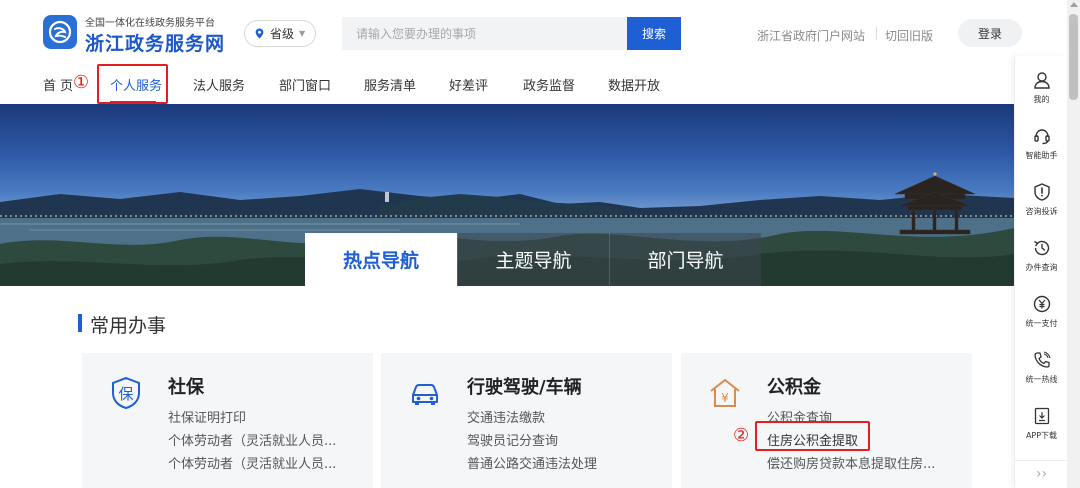 The width and height of the screenshot is (1080, 488). Describe the element at coordinates (1041, 267) in the screenshot. I see `sidebar-item-label: 办件查询` at that location.